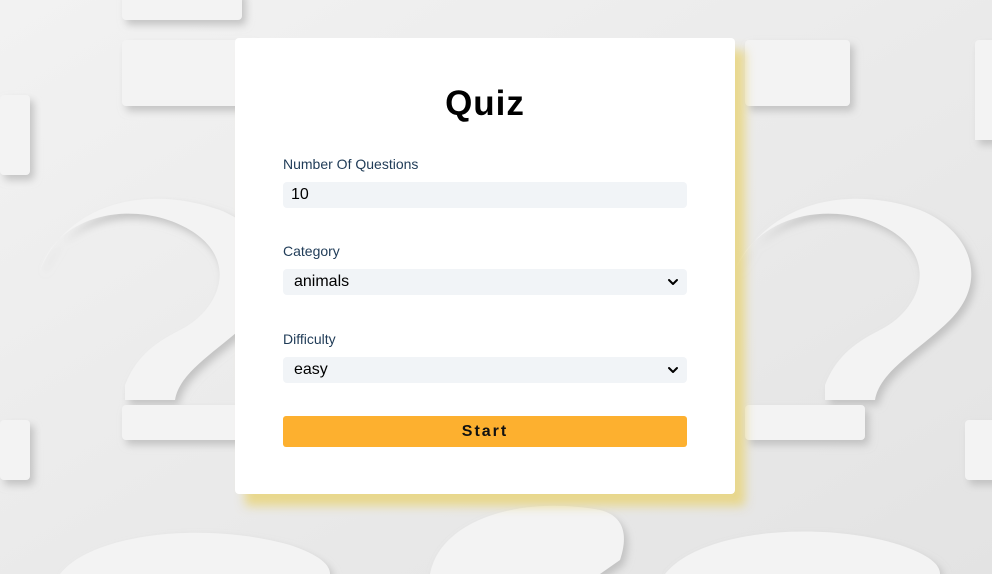 The image size is (992, 574). Describe the element at coordinates (309, 339) in the screenshot. I see `difficulty-label: Difficulty` at that location.